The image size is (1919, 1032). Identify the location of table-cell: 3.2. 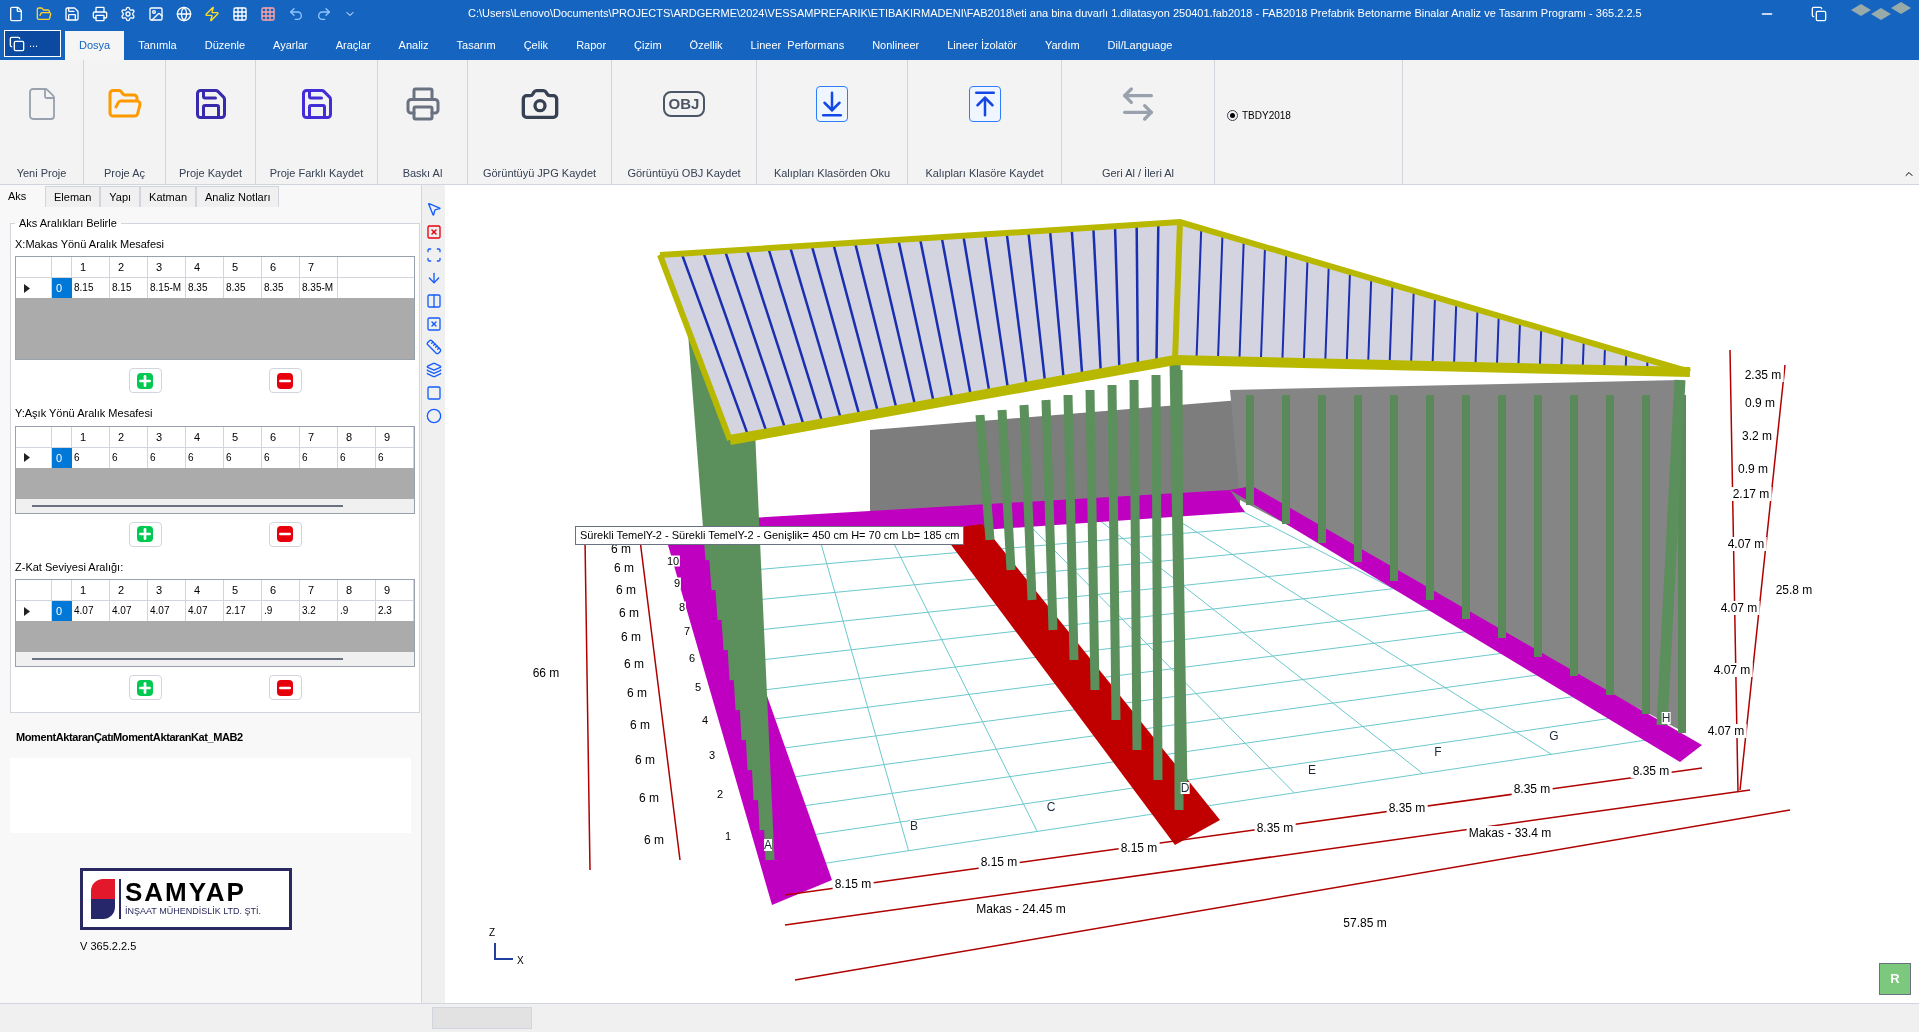
(319, 611).